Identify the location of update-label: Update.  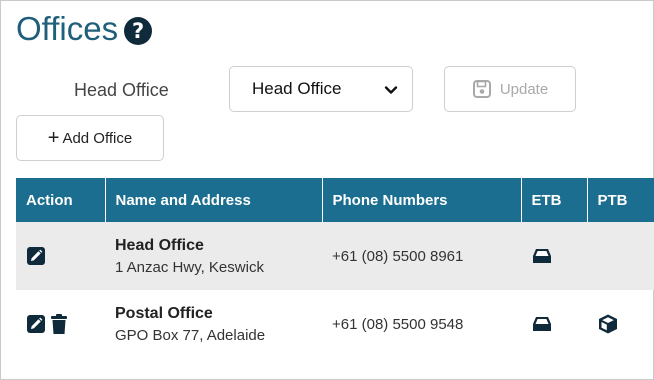
(524, 89).